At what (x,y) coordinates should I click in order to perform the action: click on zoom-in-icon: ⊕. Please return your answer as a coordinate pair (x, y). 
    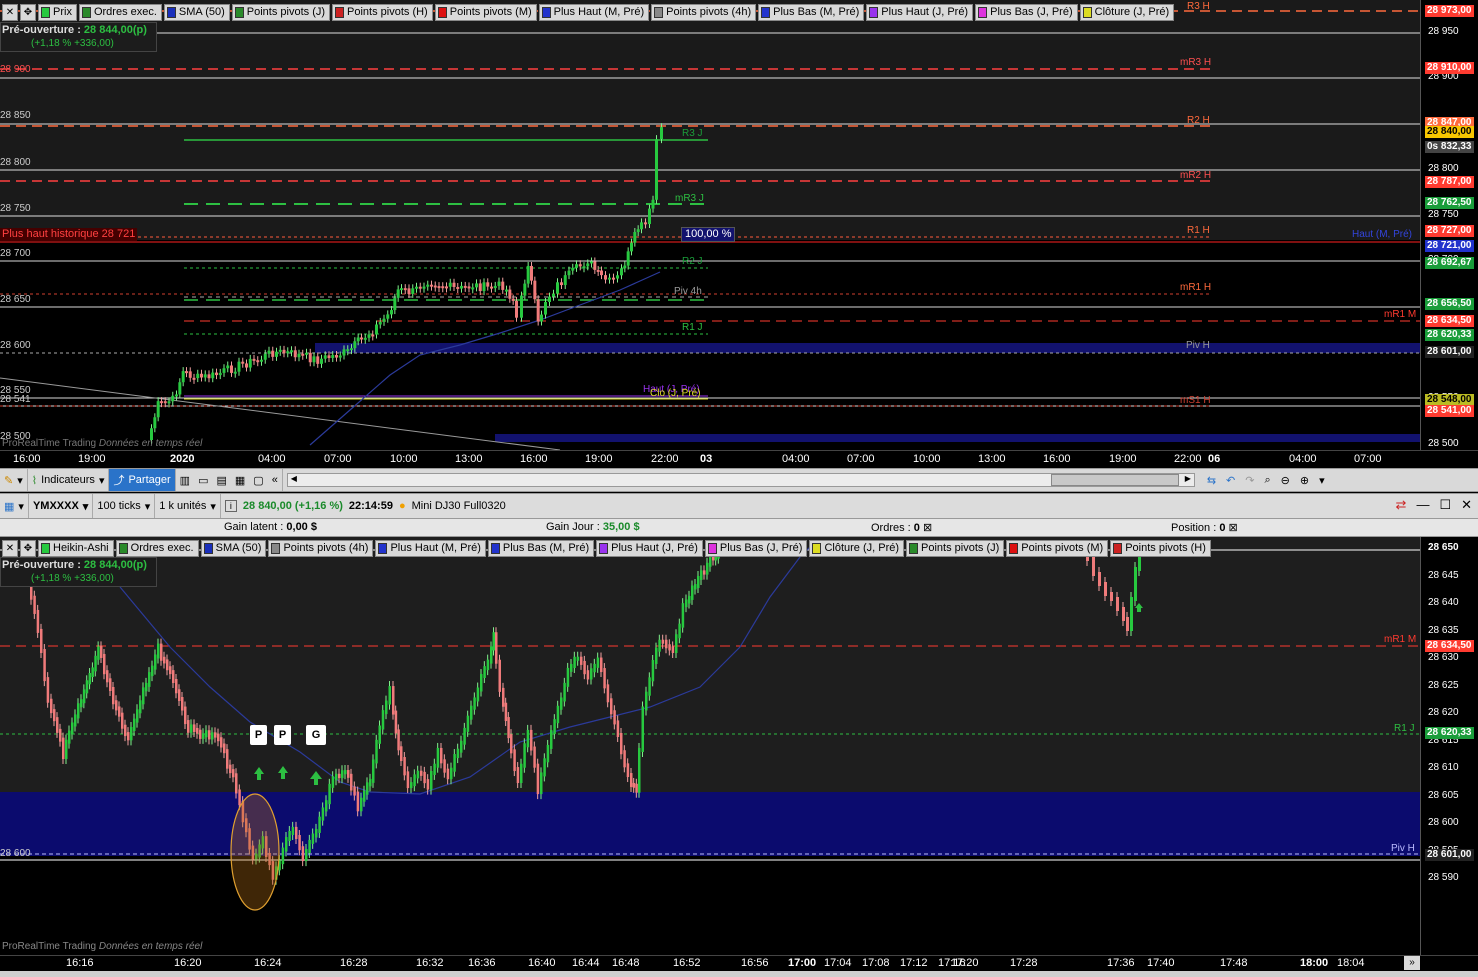
    Looking at the image, I should click on (1304, 480).